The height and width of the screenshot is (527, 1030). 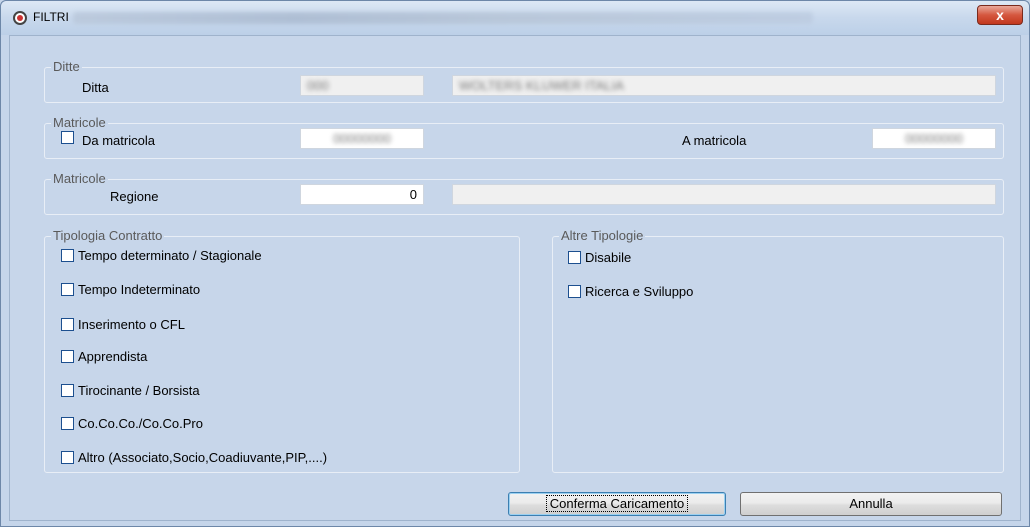 I want to click on conferma-caricamento-label: Conferma Caricamento, so click(x=617, y=503).